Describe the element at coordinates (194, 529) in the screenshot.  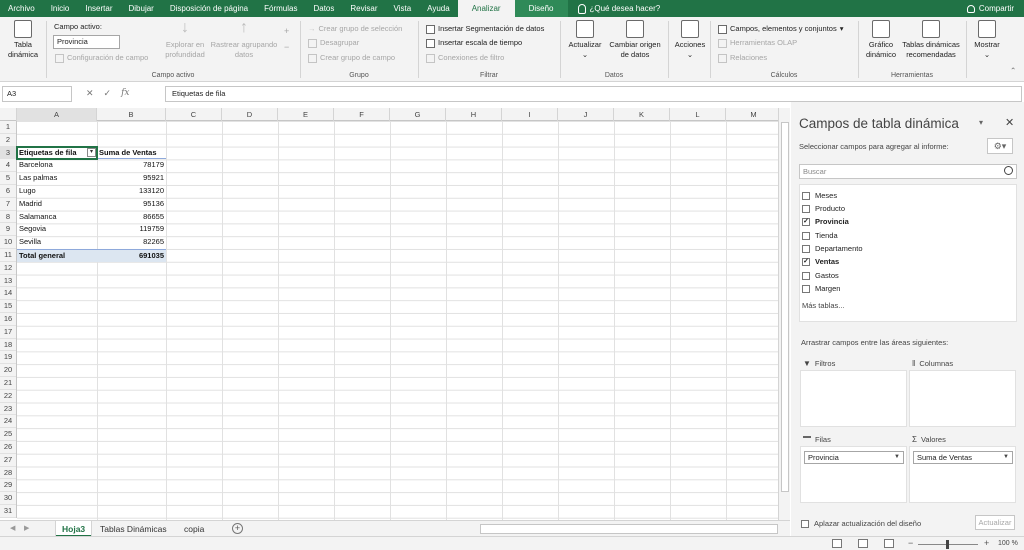
I see `sheet-tab-copia: copia` at that location.